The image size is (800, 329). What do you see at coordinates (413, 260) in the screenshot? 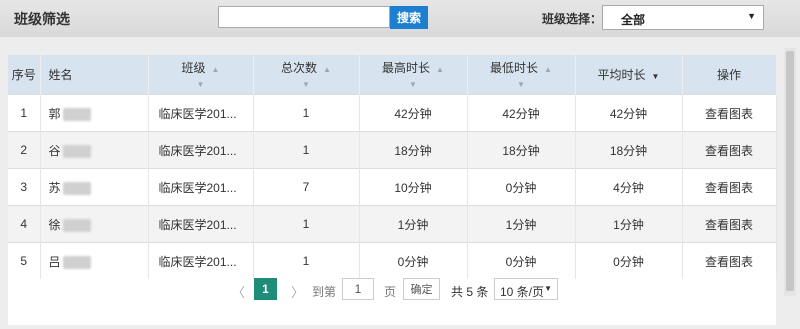
I see `cell-max-duration: 0分钟` at bounding box center [413, 260].